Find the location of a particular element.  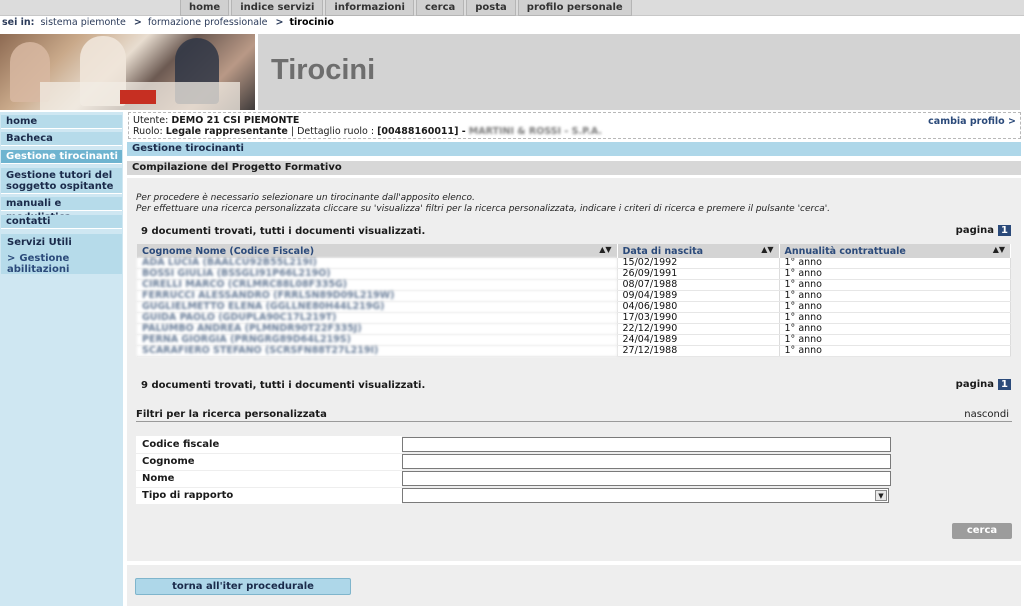

cell-birth-date: 27/12/1988 is located at coordinates (698, 351).